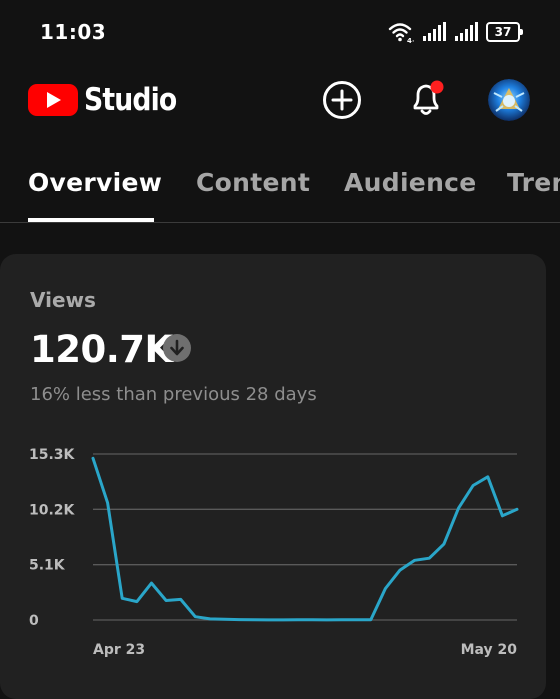 The width and height of the screenshot is (560, 699). I want to click on tab-overview: Overview, so click(95, 182).